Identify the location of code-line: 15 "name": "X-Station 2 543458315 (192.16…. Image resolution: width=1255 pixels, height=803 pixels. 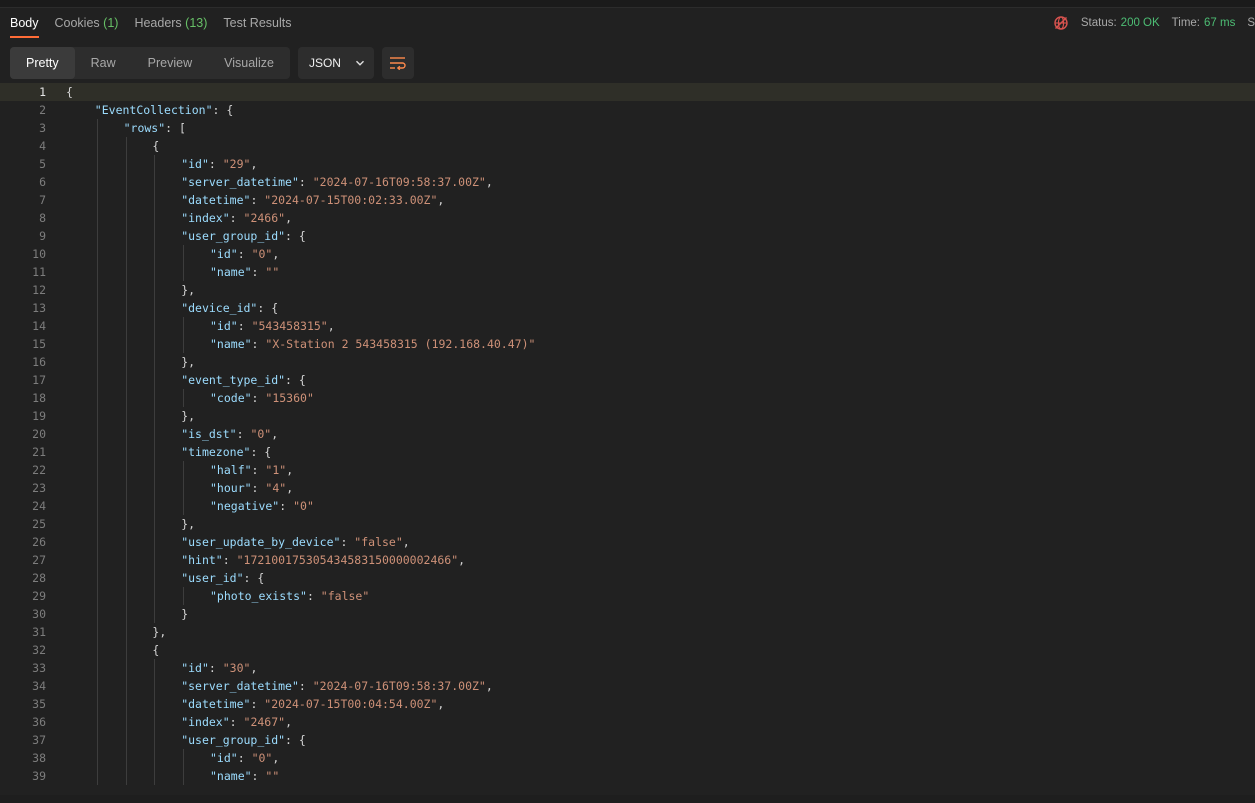
(627, 344).